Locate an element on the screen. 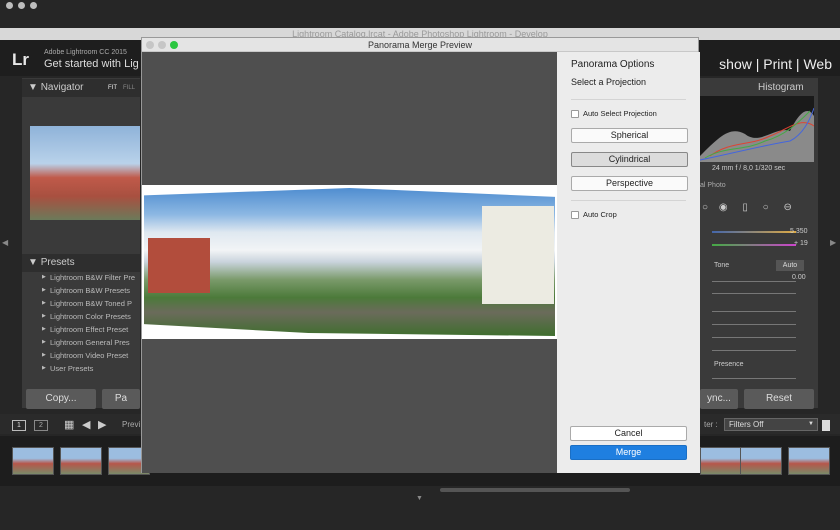 The image size is (840, 530). dialog-titlebar: Panorama Merge Preview is located at coordinates (420, 45).